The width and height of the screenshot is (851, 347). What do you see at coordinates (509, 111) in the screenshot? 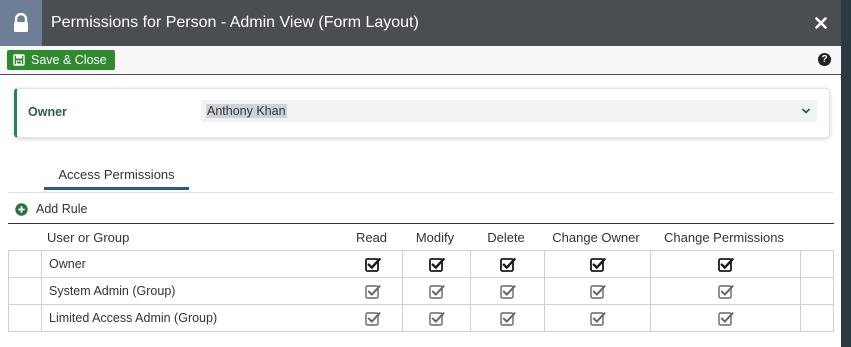
I see `owner-select: Anthony Khan` at bounding box center [509, 111].